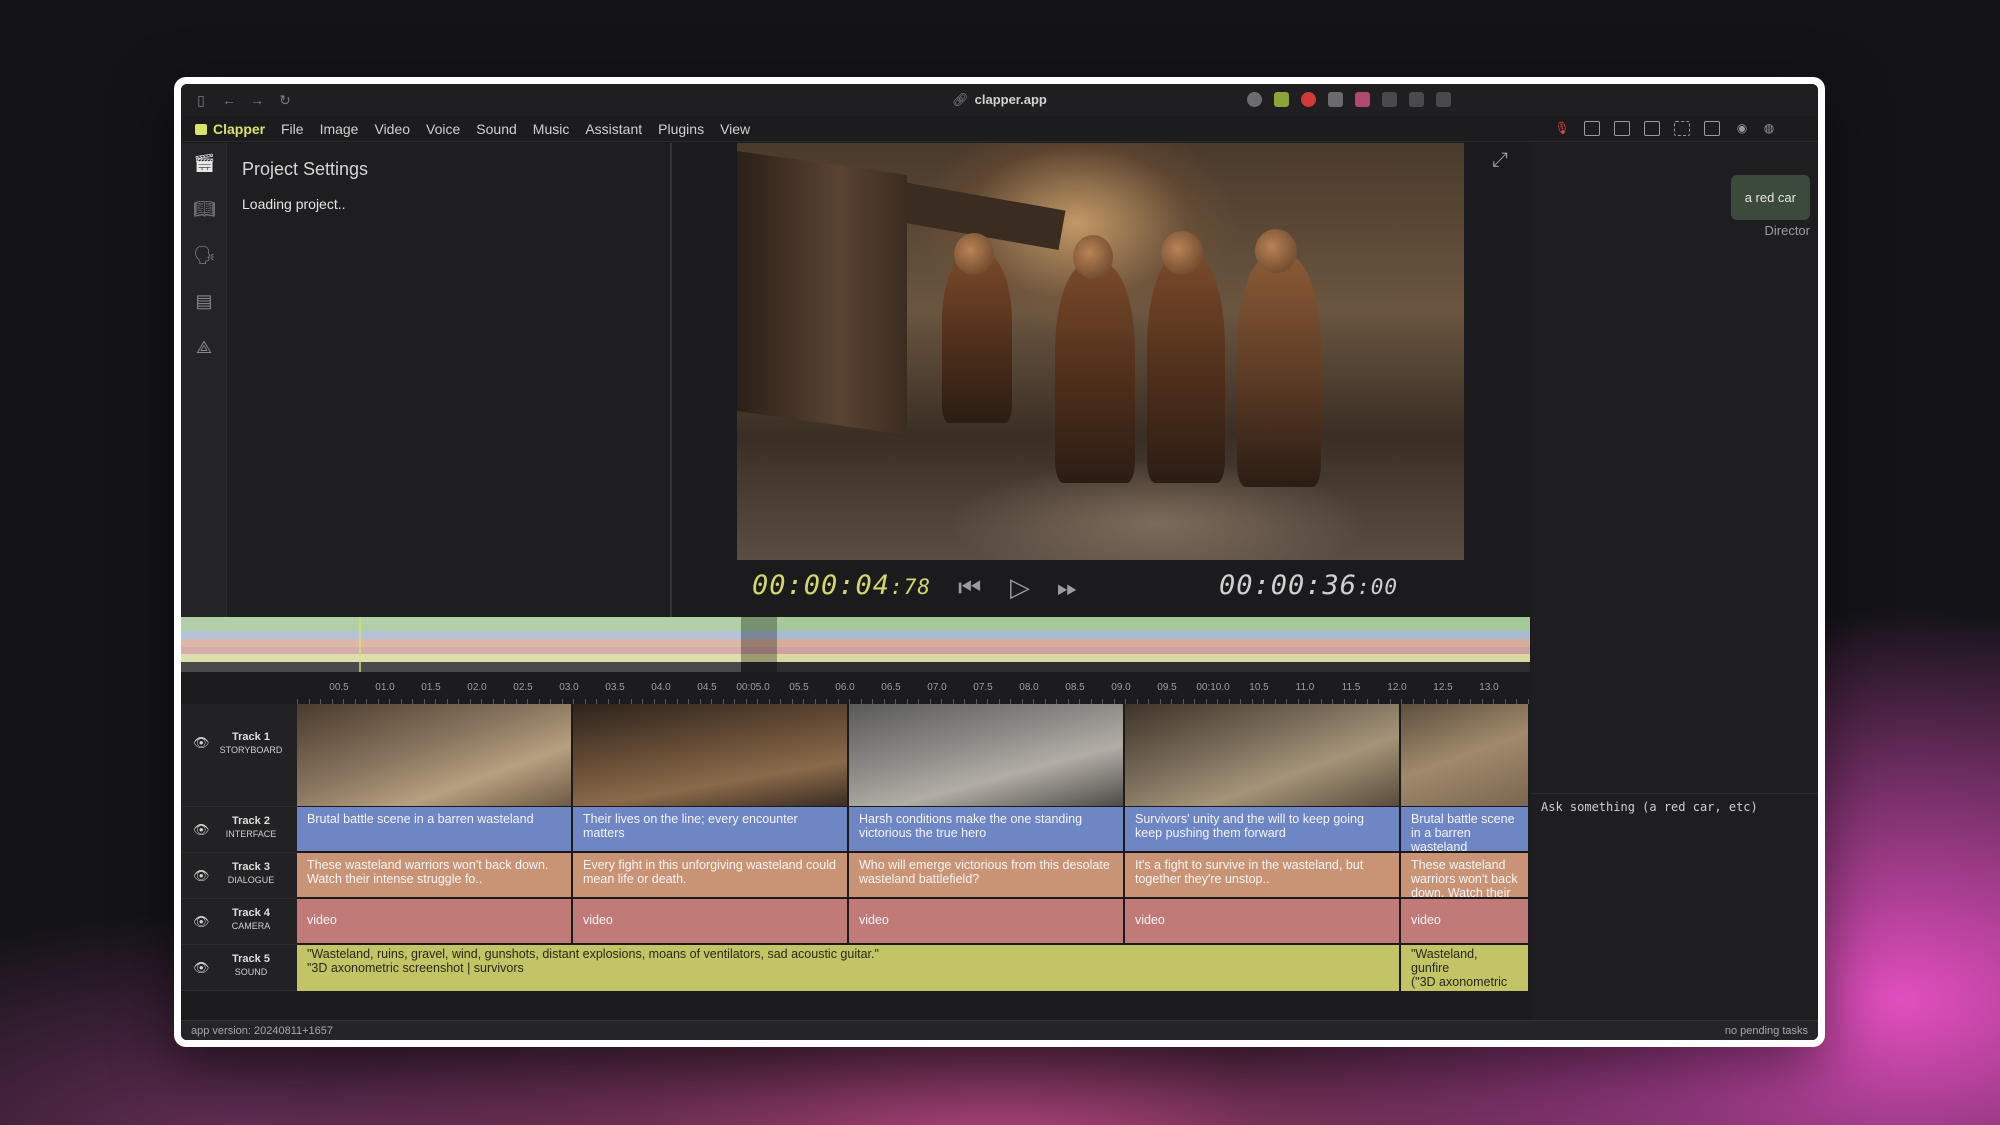 Image resolution: width=2000 pixels, height=1125 pixels. Describe the element at coordinates (1335, 99) in the screenshot. I see `extension-chart-icon` at that location.